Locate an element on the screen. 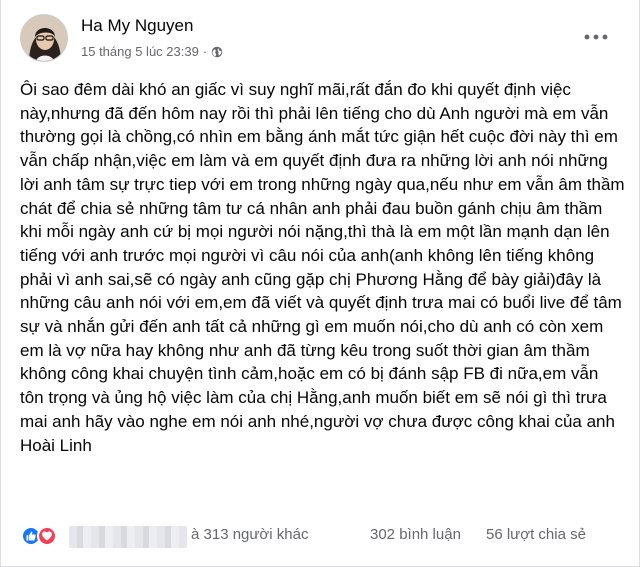 This screenshot has height=567, width=640. post-meta: 15 tháng 5 lúc 23:39 · is located at coordinates (152, 51).